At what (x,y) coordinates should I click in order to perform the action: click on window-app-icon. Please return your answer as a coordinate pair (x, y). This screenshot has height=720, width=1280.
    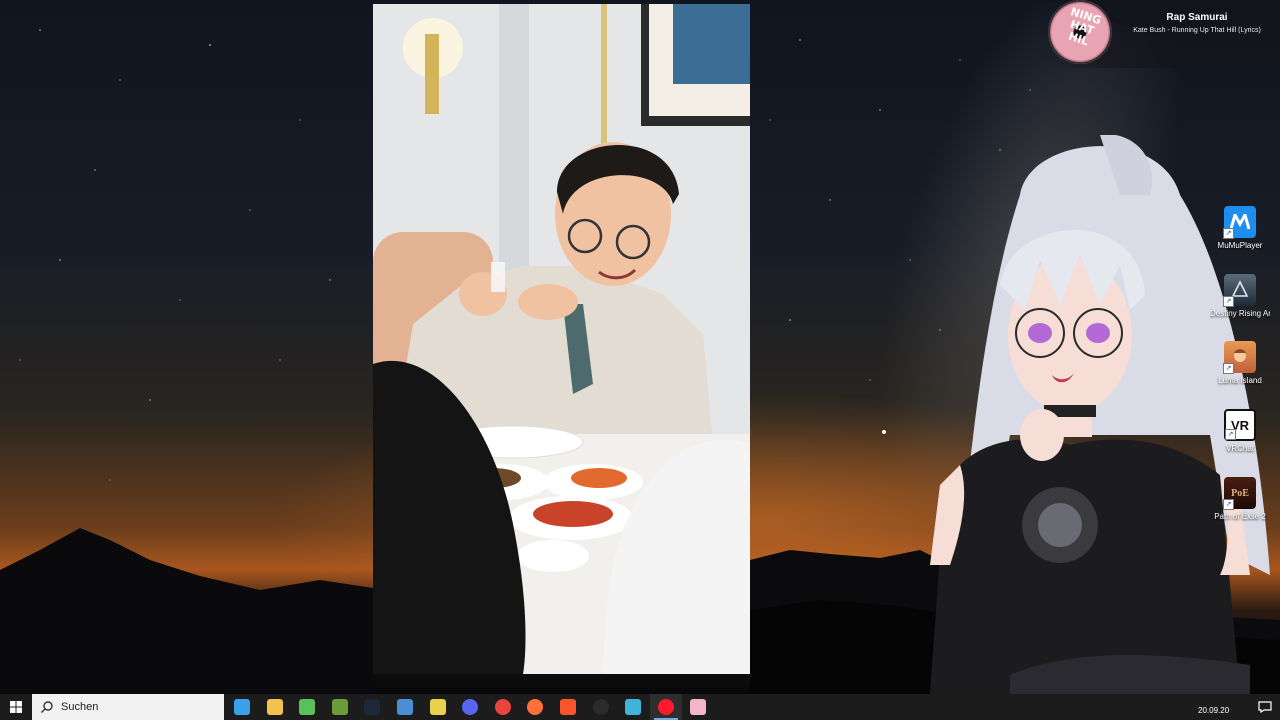
    Looking at the image, I should click on (405, 707).